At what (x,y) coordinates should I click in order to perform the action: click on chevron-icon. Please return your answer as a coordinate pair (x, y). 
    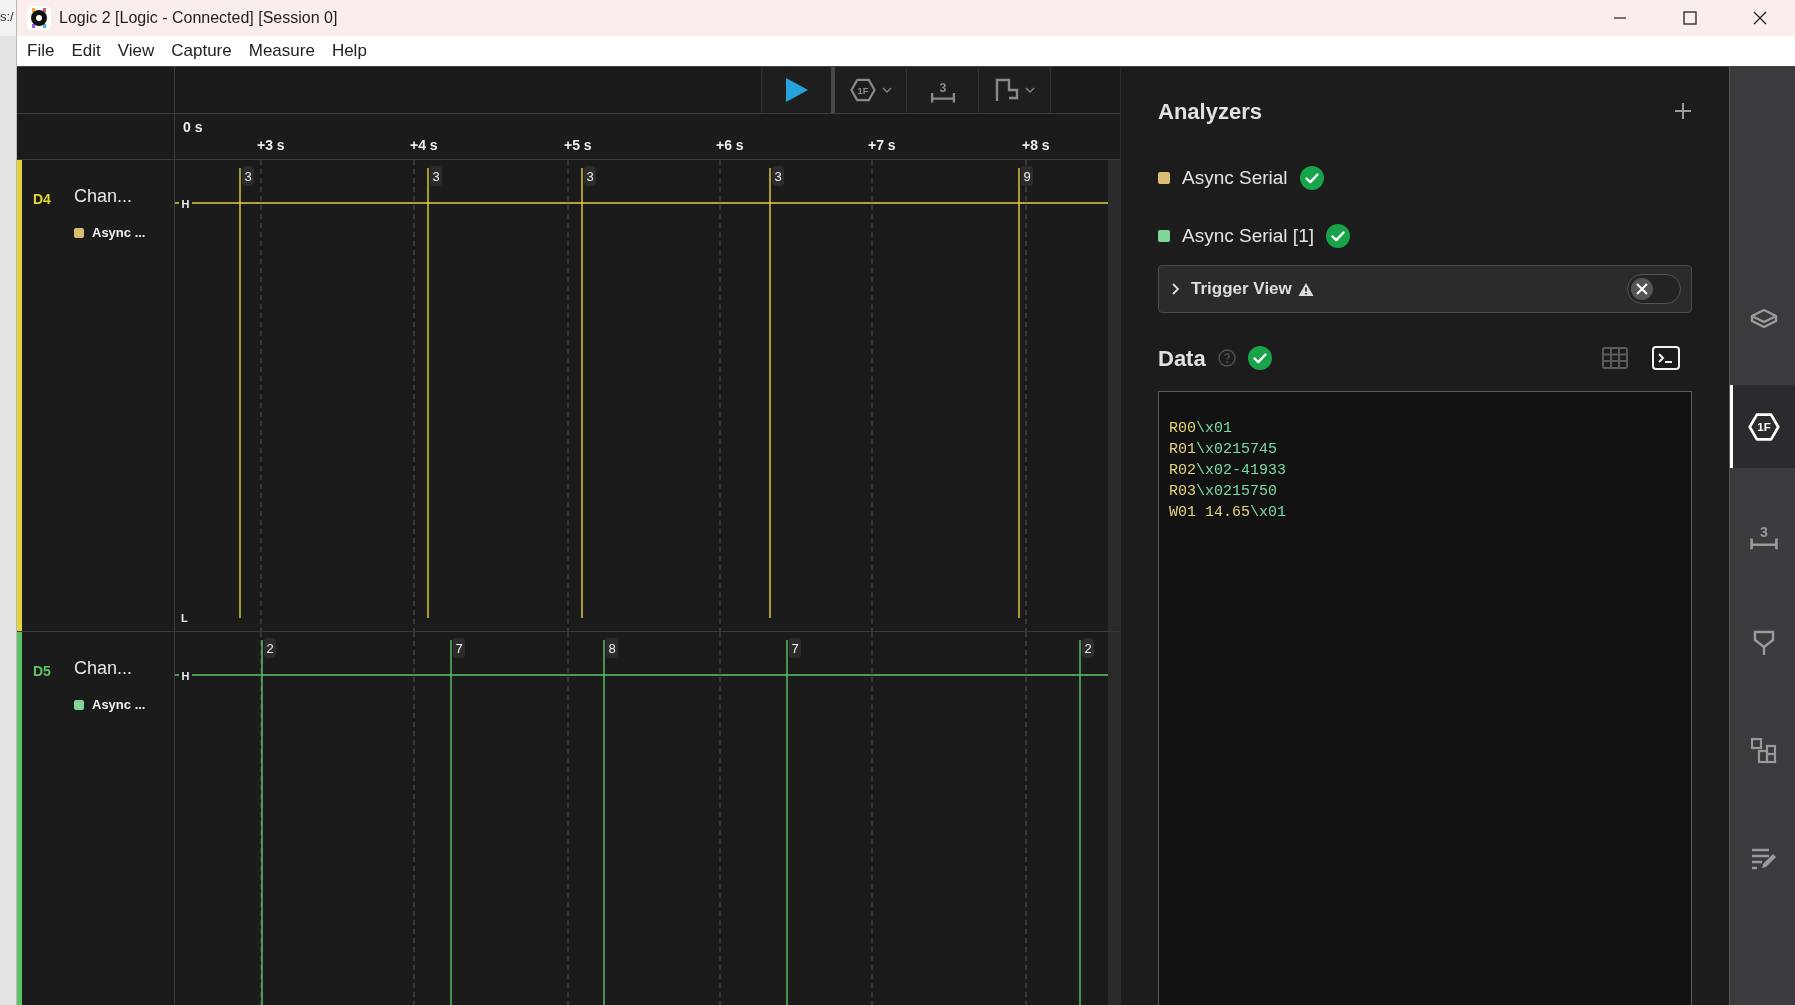
    Looking at the image, I should click on (1176, 289).